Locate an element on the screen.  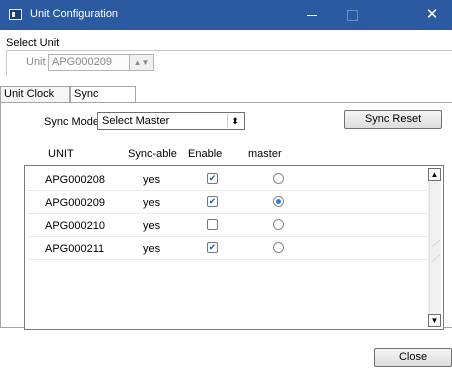
minimize-button is located at coordinates (312, 15).